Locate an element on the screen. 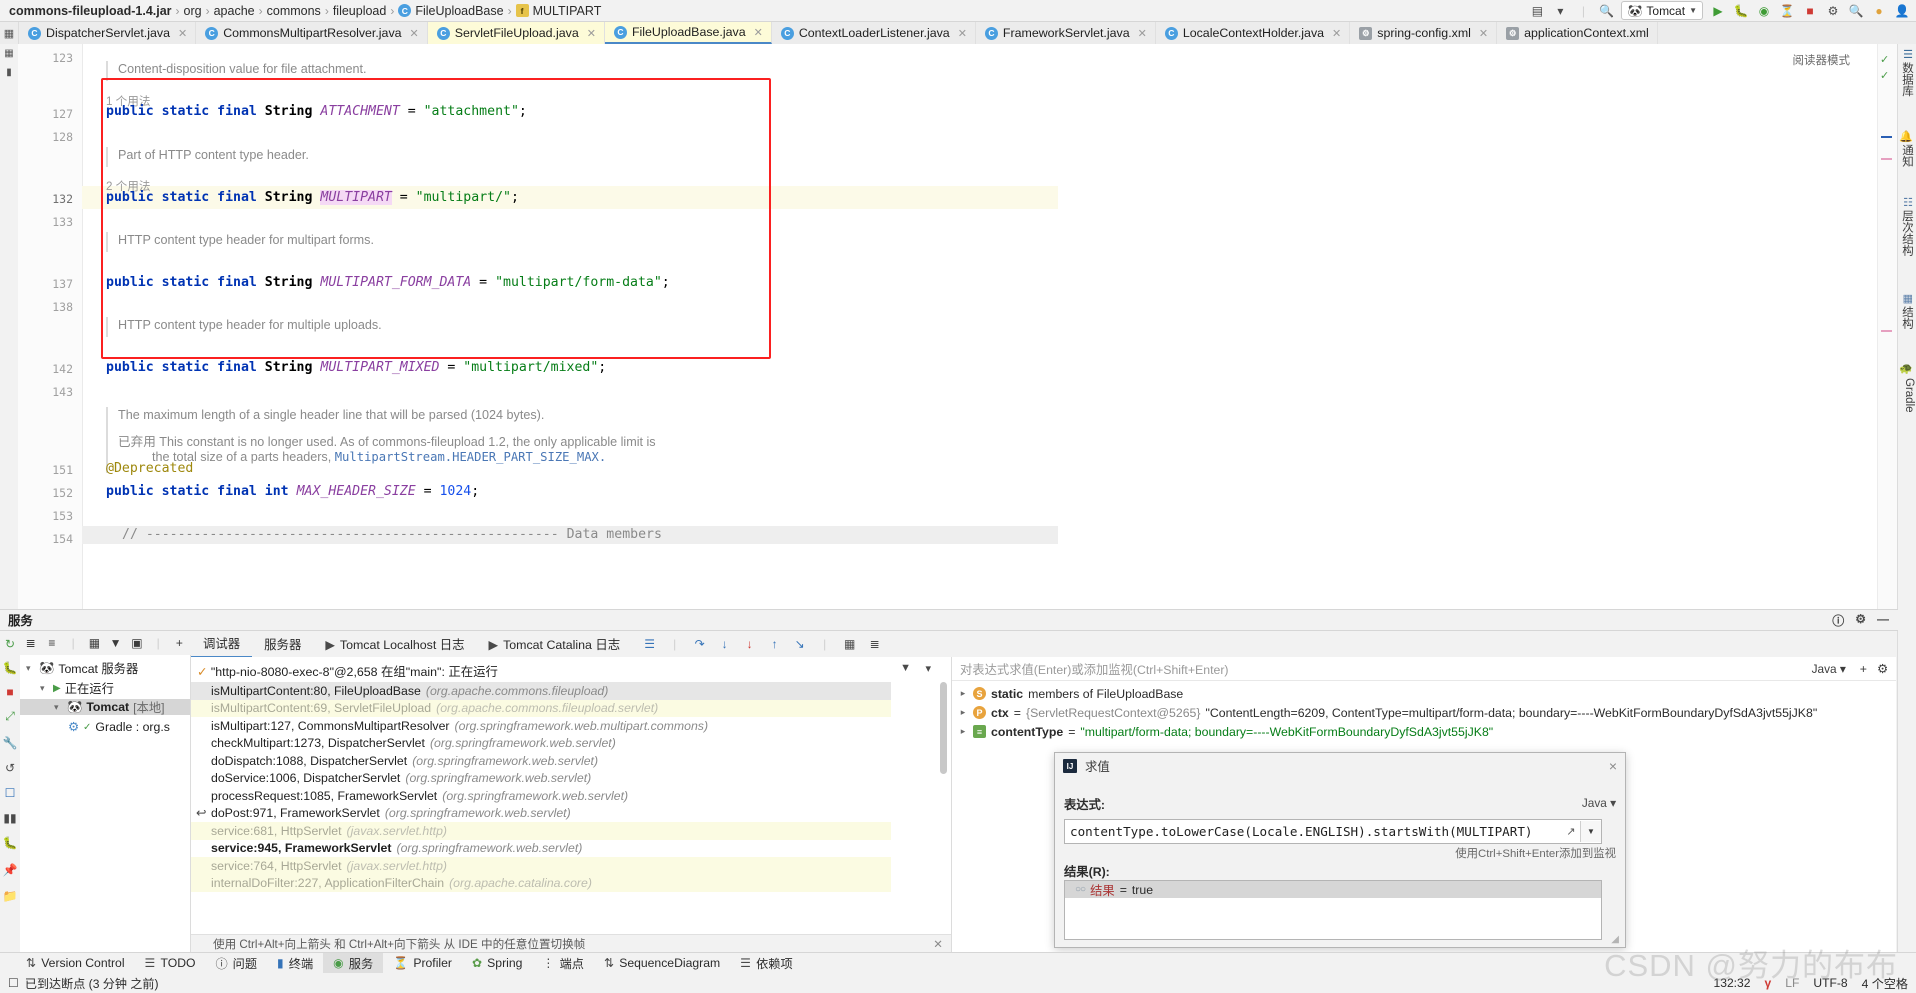 The width and height of the screenshot is (1916, 993). help-icon: ⓘ is located at coordinates (1838, 620).